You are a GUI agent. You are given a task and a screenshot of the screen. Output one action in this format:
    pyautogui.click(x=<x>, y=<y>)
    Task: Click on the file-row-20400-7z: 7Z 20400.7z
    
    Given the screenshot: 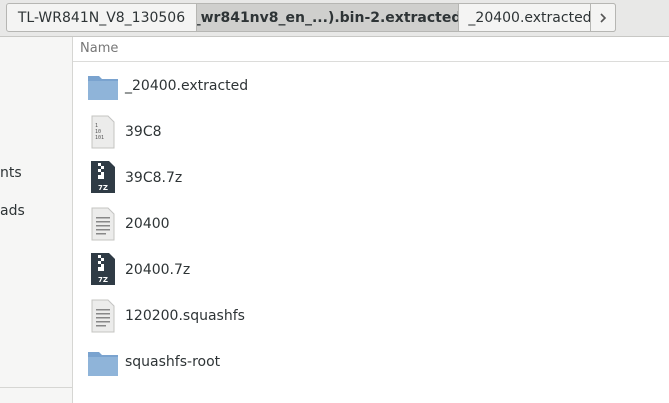 What is the action you would take?
    pyautogui.click(x=371, y=269)
    